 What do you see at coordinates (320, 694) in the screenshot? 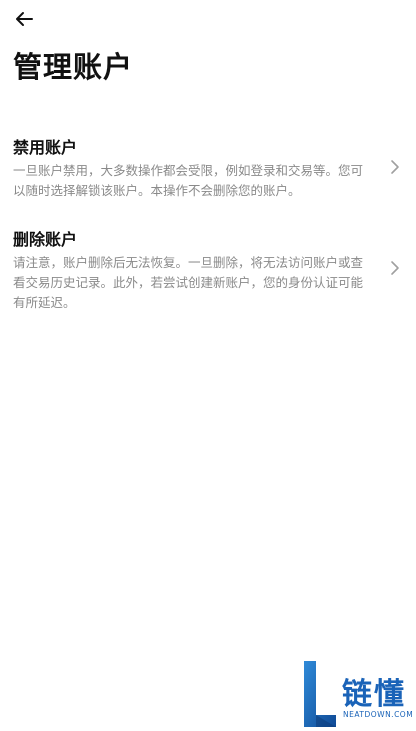
I see `logo-mark-icon` at bounding box center [320, 694].